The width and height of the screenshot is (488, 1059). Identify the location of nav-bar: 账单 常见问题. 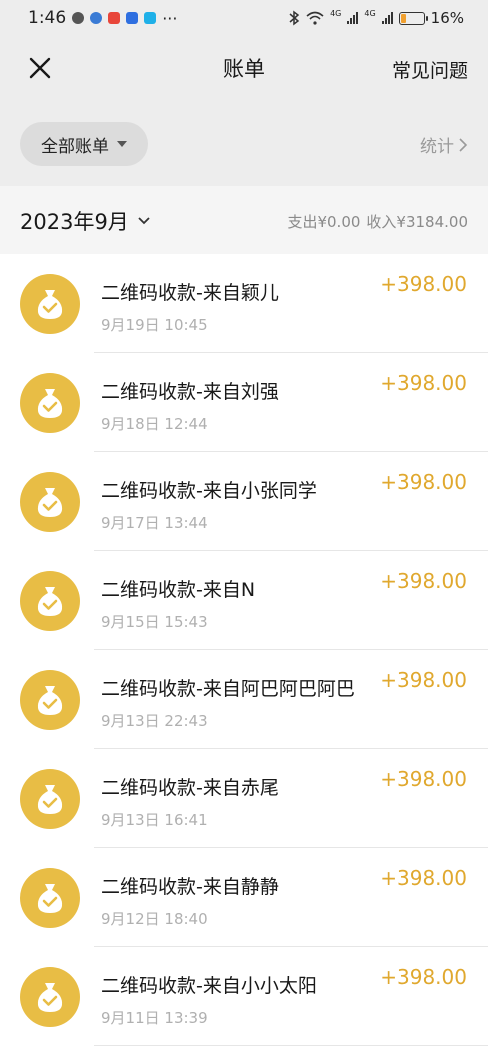
(244, 68).